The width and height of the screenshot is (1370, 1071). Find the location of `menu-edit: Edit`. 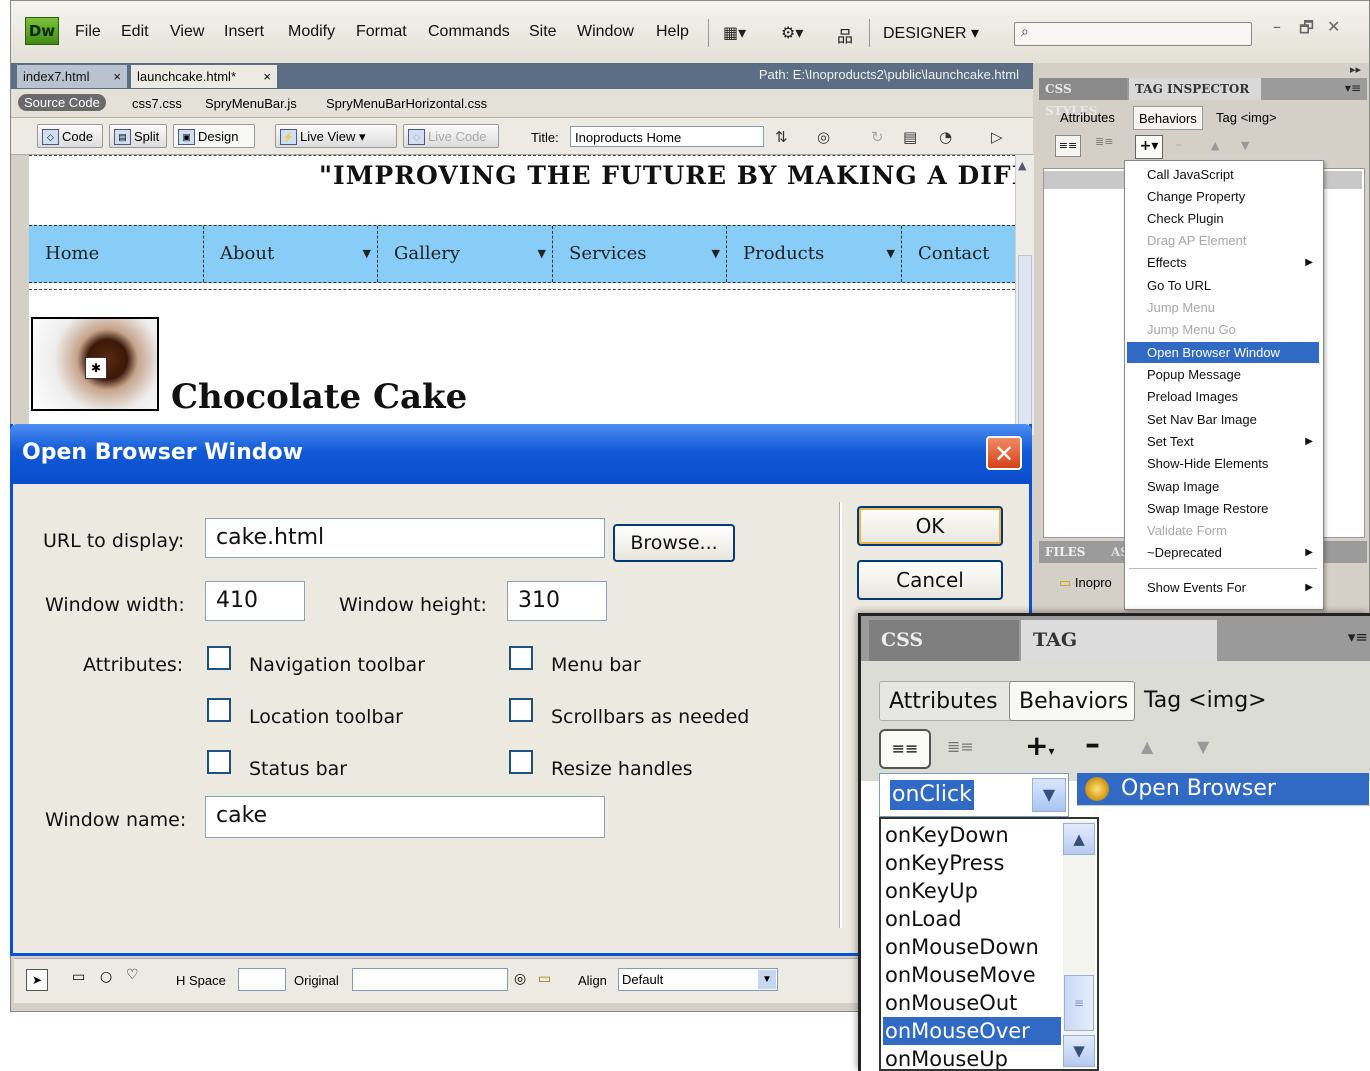

menu-edit: Edit is located at coordinates (135, 32).